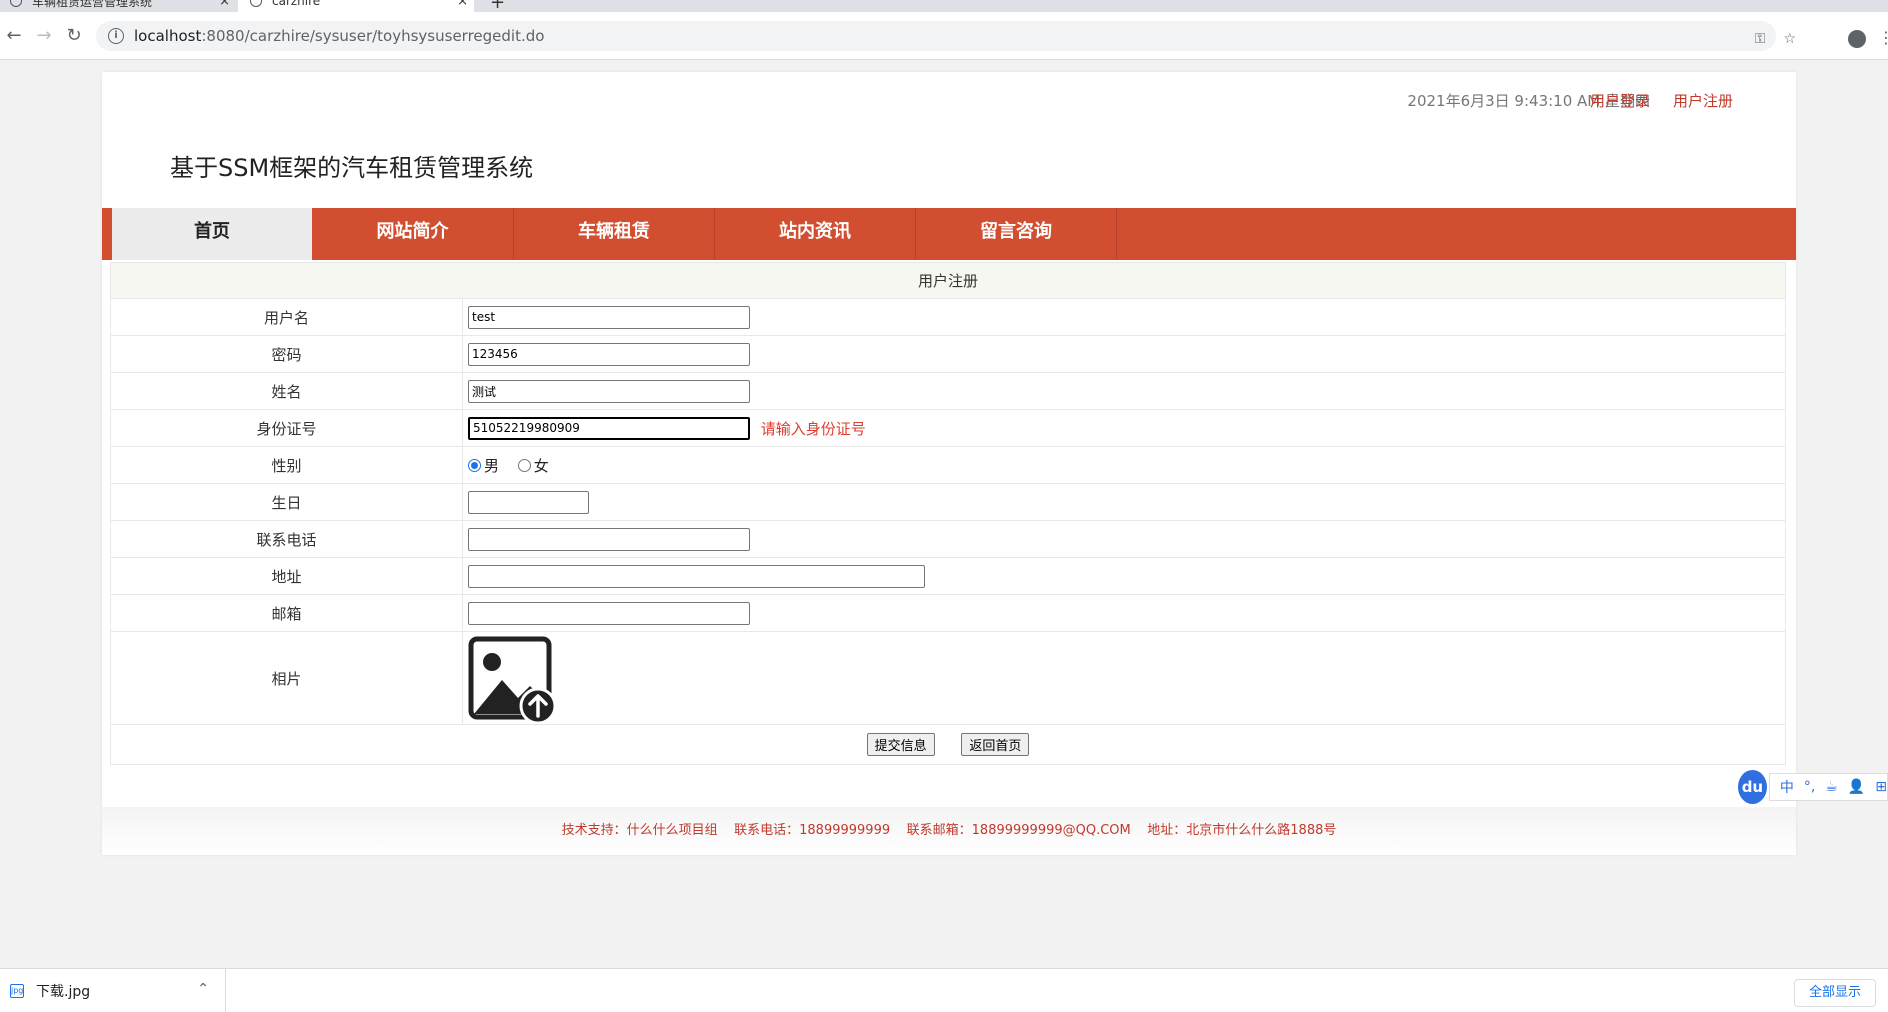 Image resolution: width=1888 pixels, height=1012 pixels. What do you see at coordinates (528, 502) in the screenshot?
I see `birthday-input` at bounding box center [528, 502].